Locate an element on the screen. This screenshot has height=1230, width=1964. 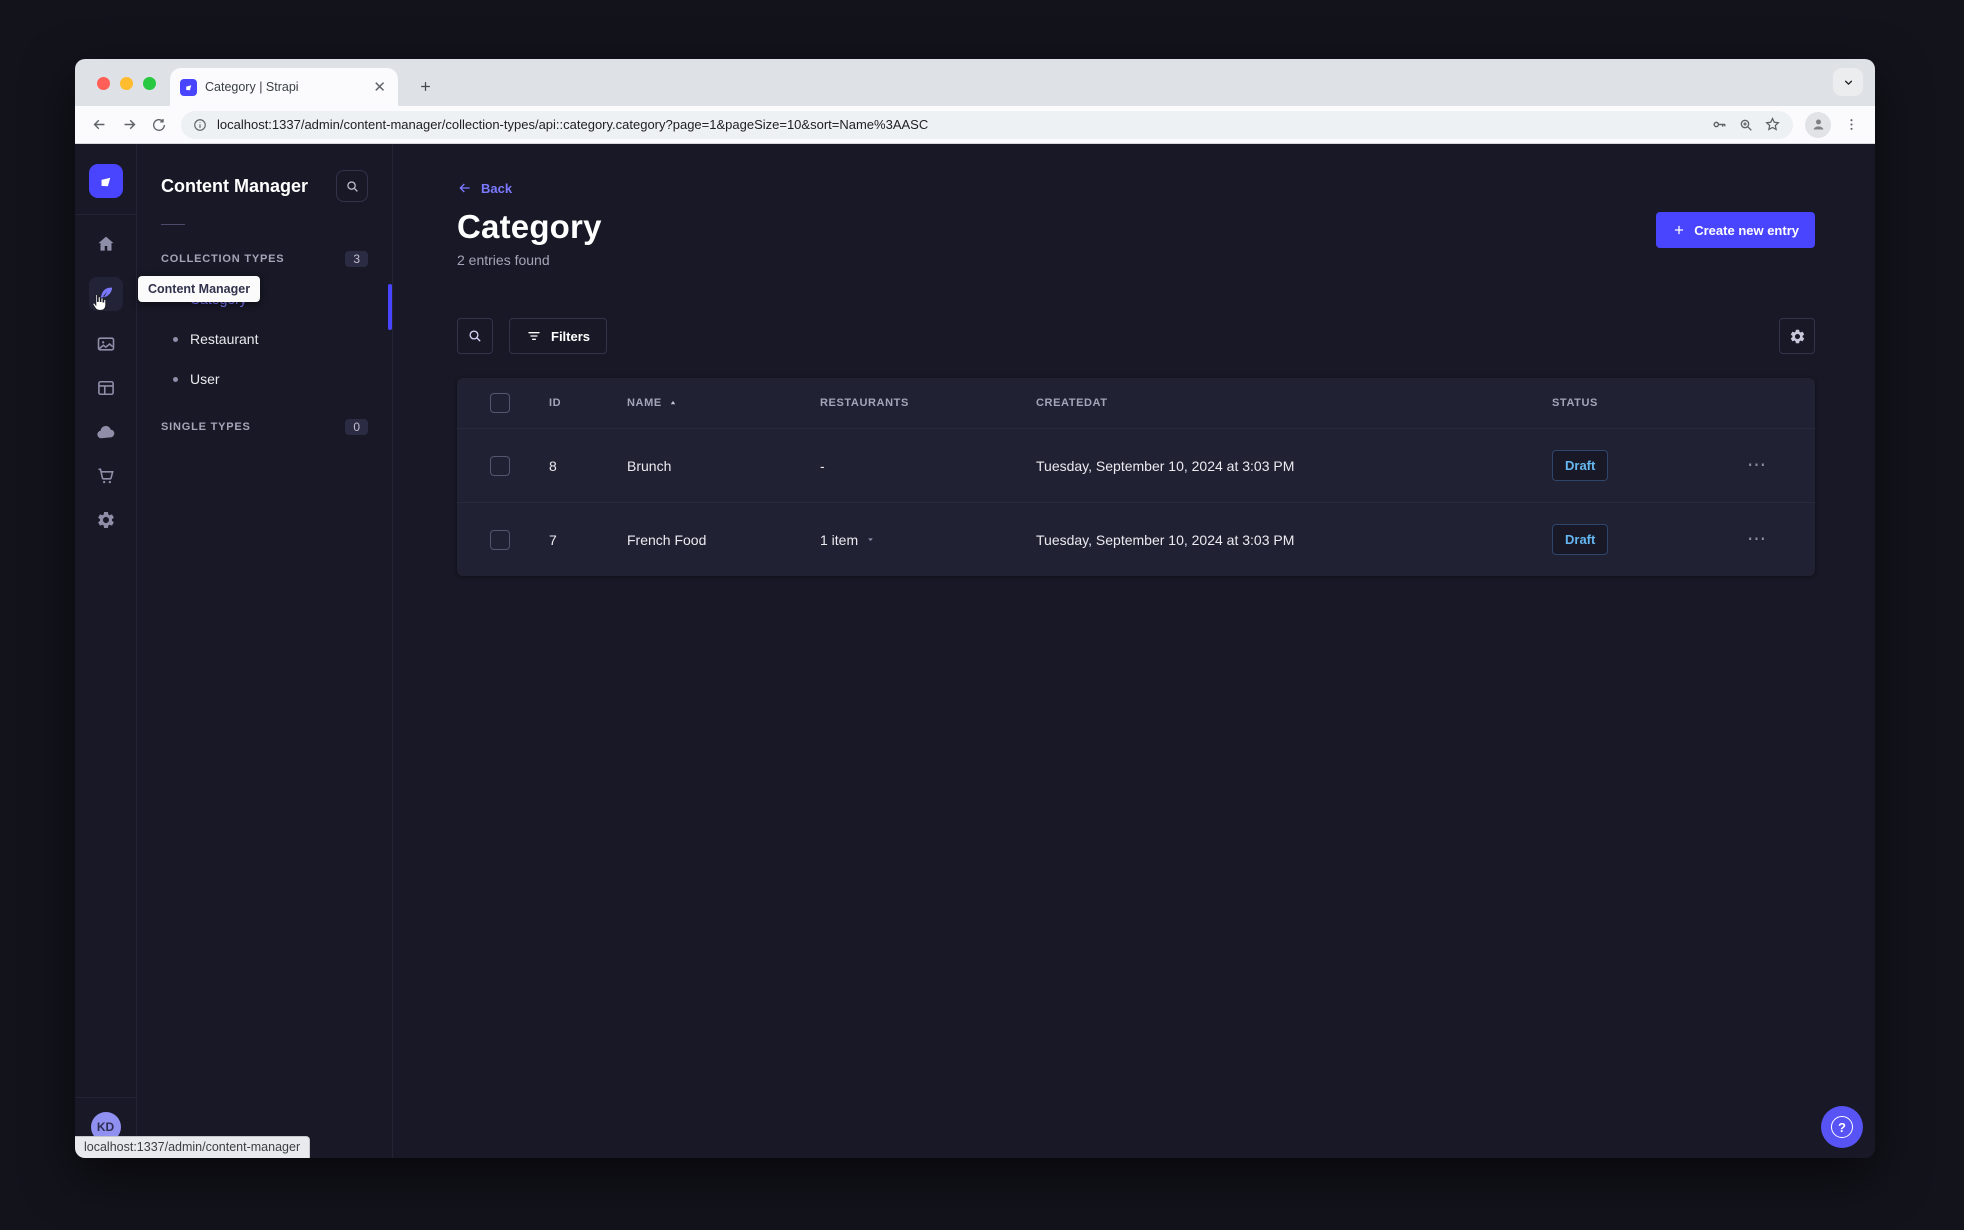
link-status-tooltip: localhost:1337/admin/content-manager is located at coordinates (193, 1147).